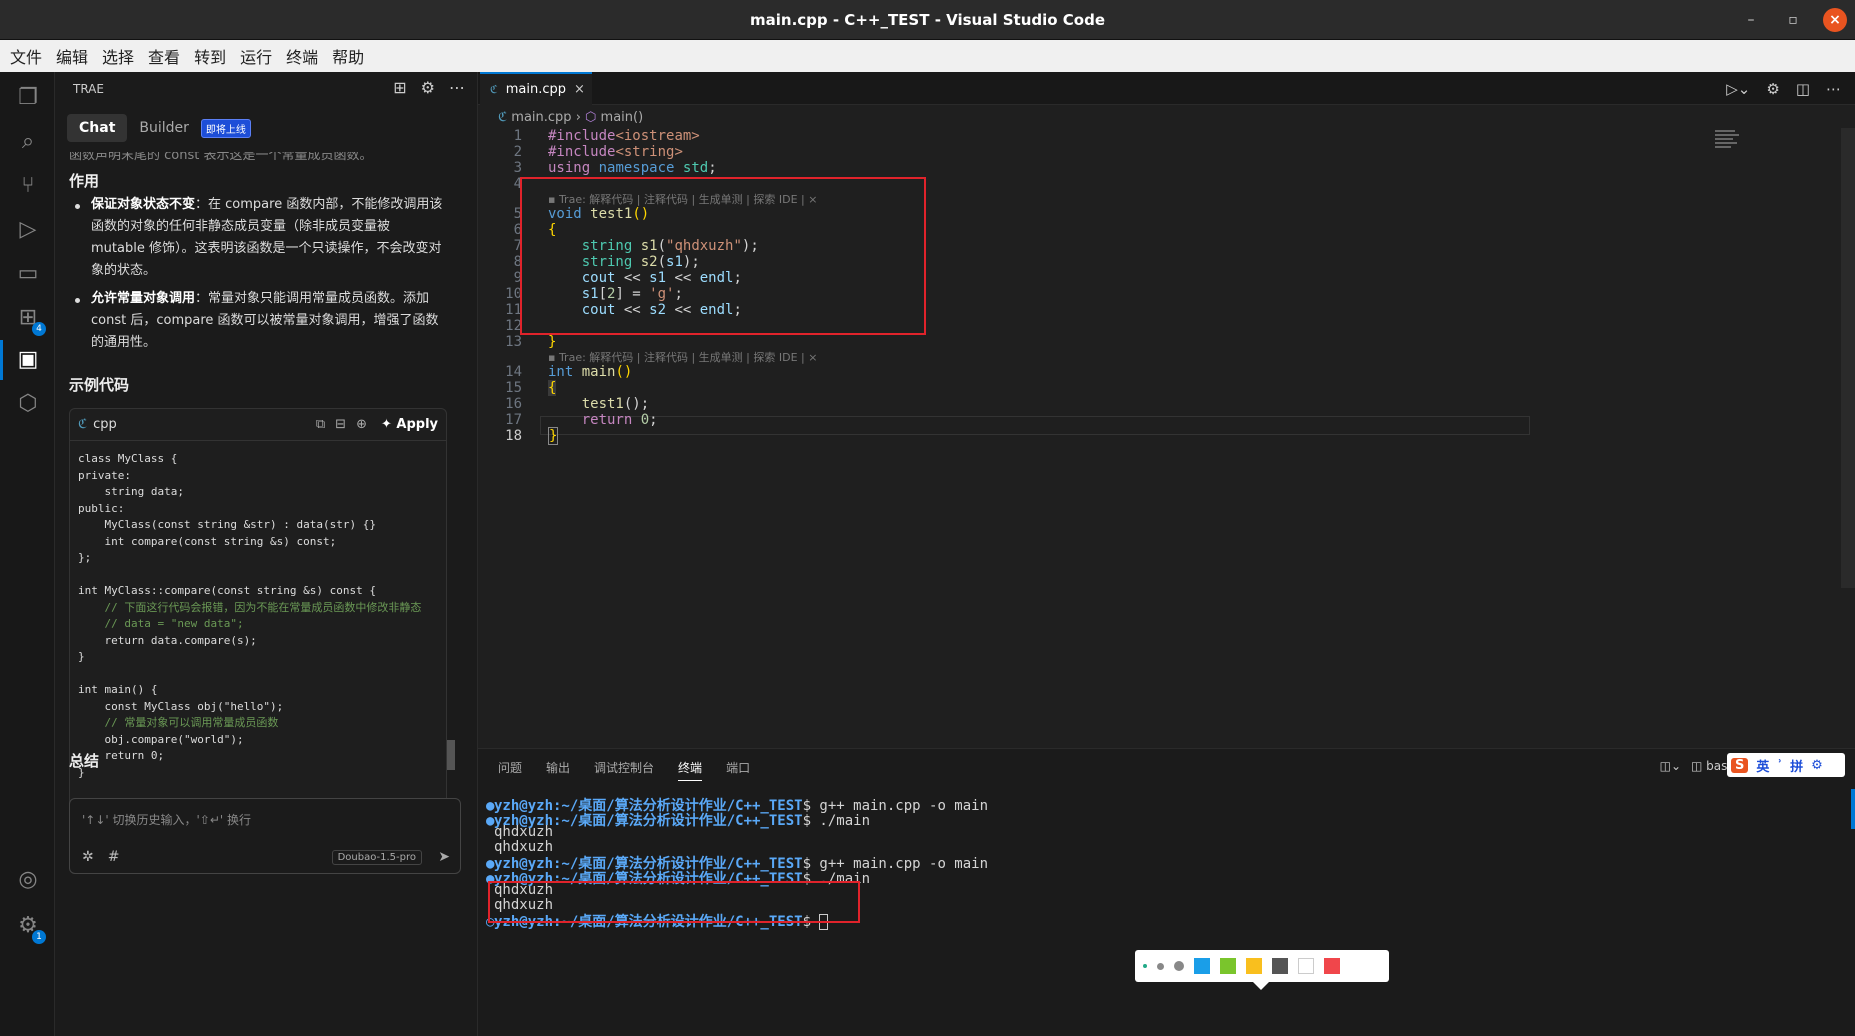 Image resolution: width=1855 pixels, height=1036 pixels. Describe the element at coordinates (444, 857) in the screenshot. I see `send-icon: ➤` at that location.